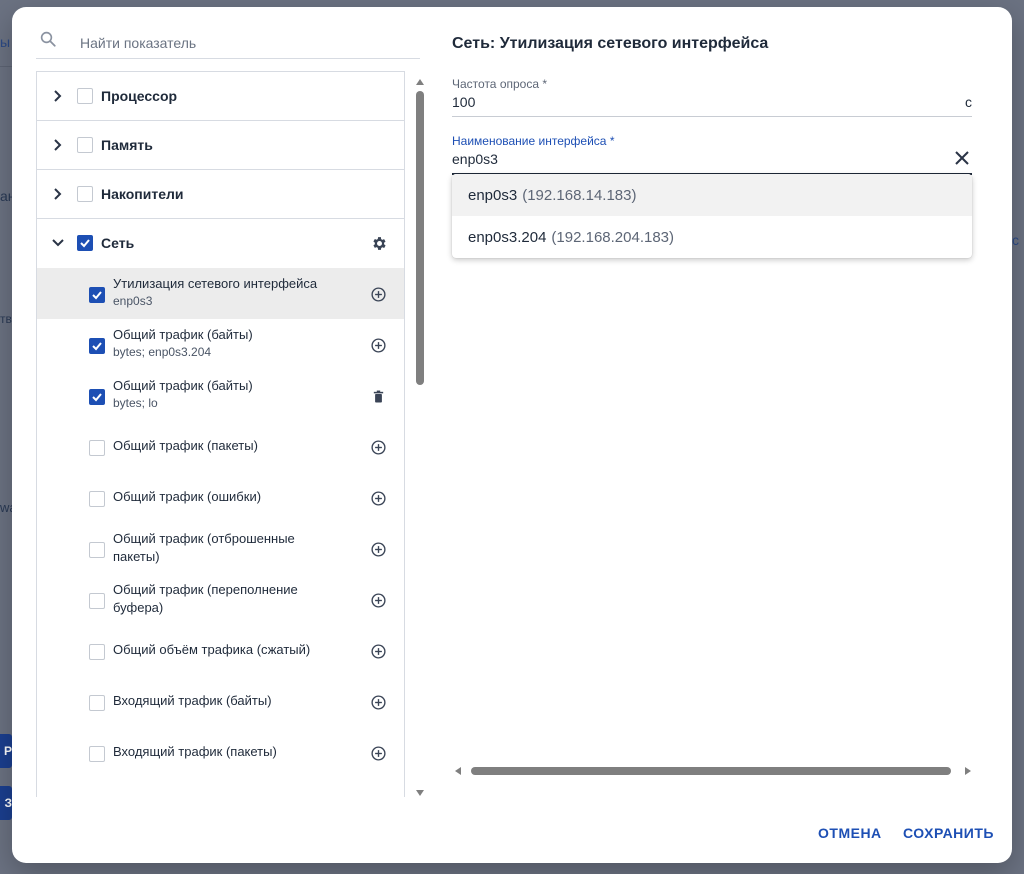 The image size is (1024, 874). What do you see at coordinates (118, 243) in the screenshot?
I see `category-label: Сеть` at bounding box center [118, 243].